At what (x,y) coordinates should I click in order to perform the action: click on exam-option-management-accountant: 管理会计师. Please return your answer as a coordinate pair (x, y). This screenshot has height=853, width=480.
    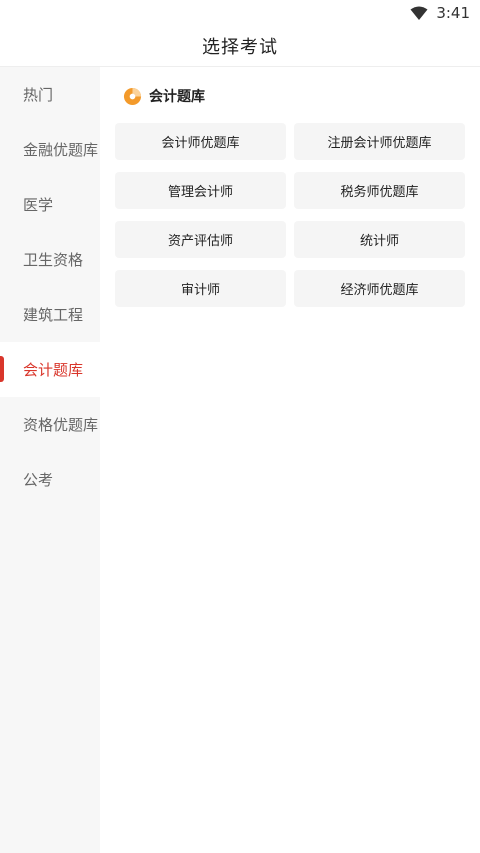
    Looking at the image, I should click on (200, 190).